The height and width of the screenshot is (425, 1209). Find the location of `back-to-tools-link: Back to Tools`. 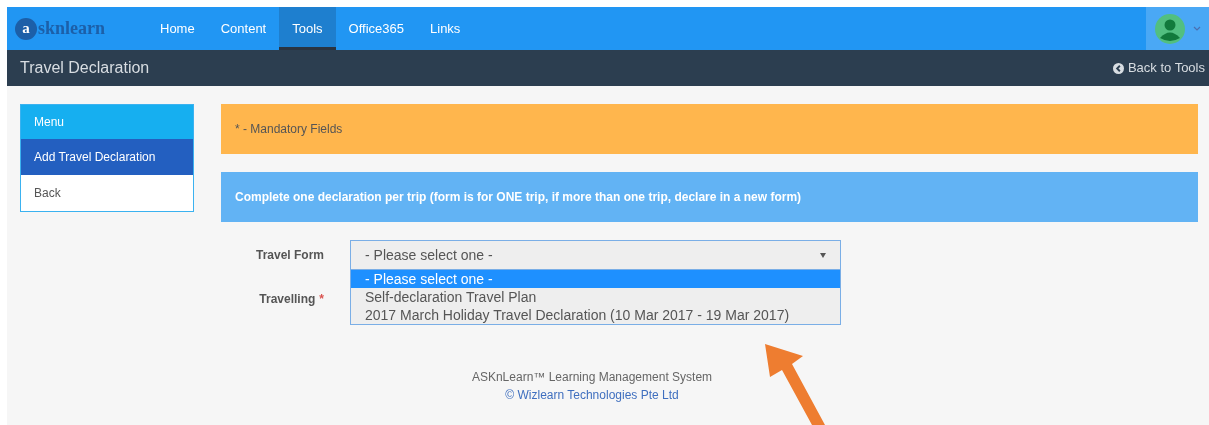

back-to-tools-link: Back to Tools is located at coordinates (1158, 68).